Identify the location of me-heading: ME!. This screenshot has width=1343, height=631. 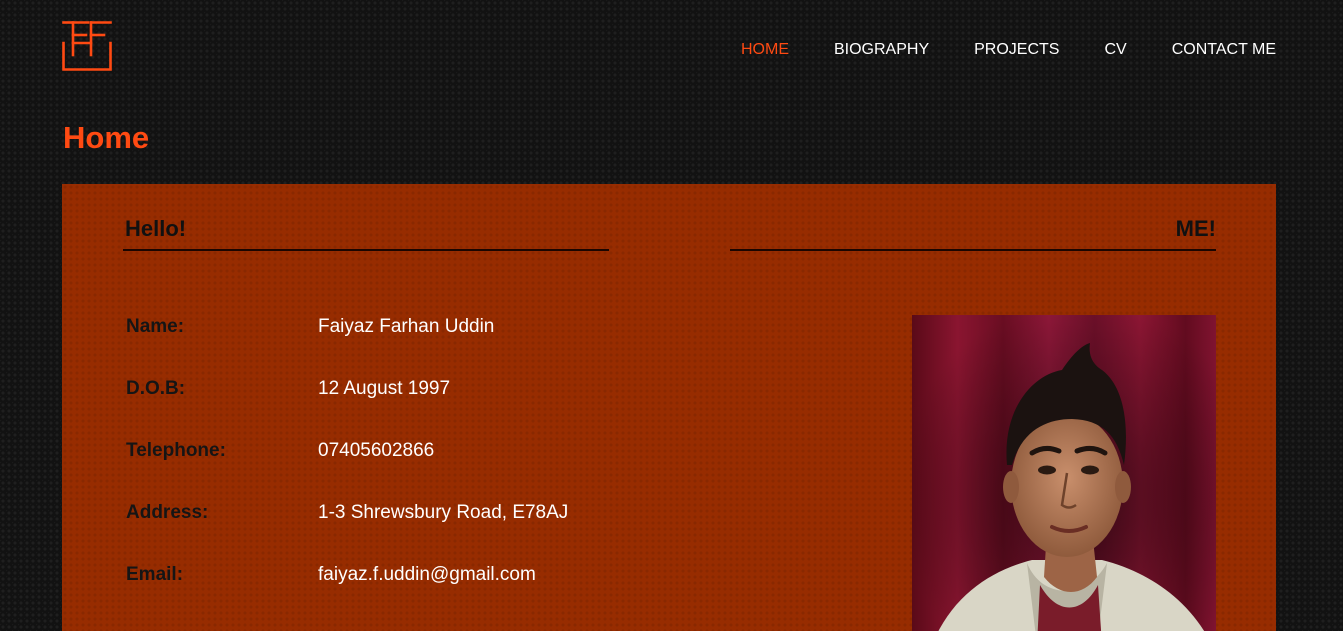
(973, 232).